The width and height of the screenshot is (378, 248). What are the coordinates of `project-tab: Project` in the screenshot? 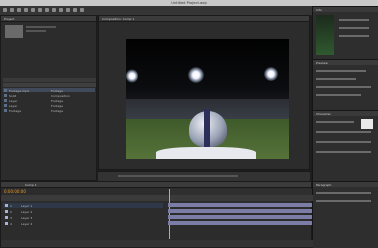 It's located at (9, 19).